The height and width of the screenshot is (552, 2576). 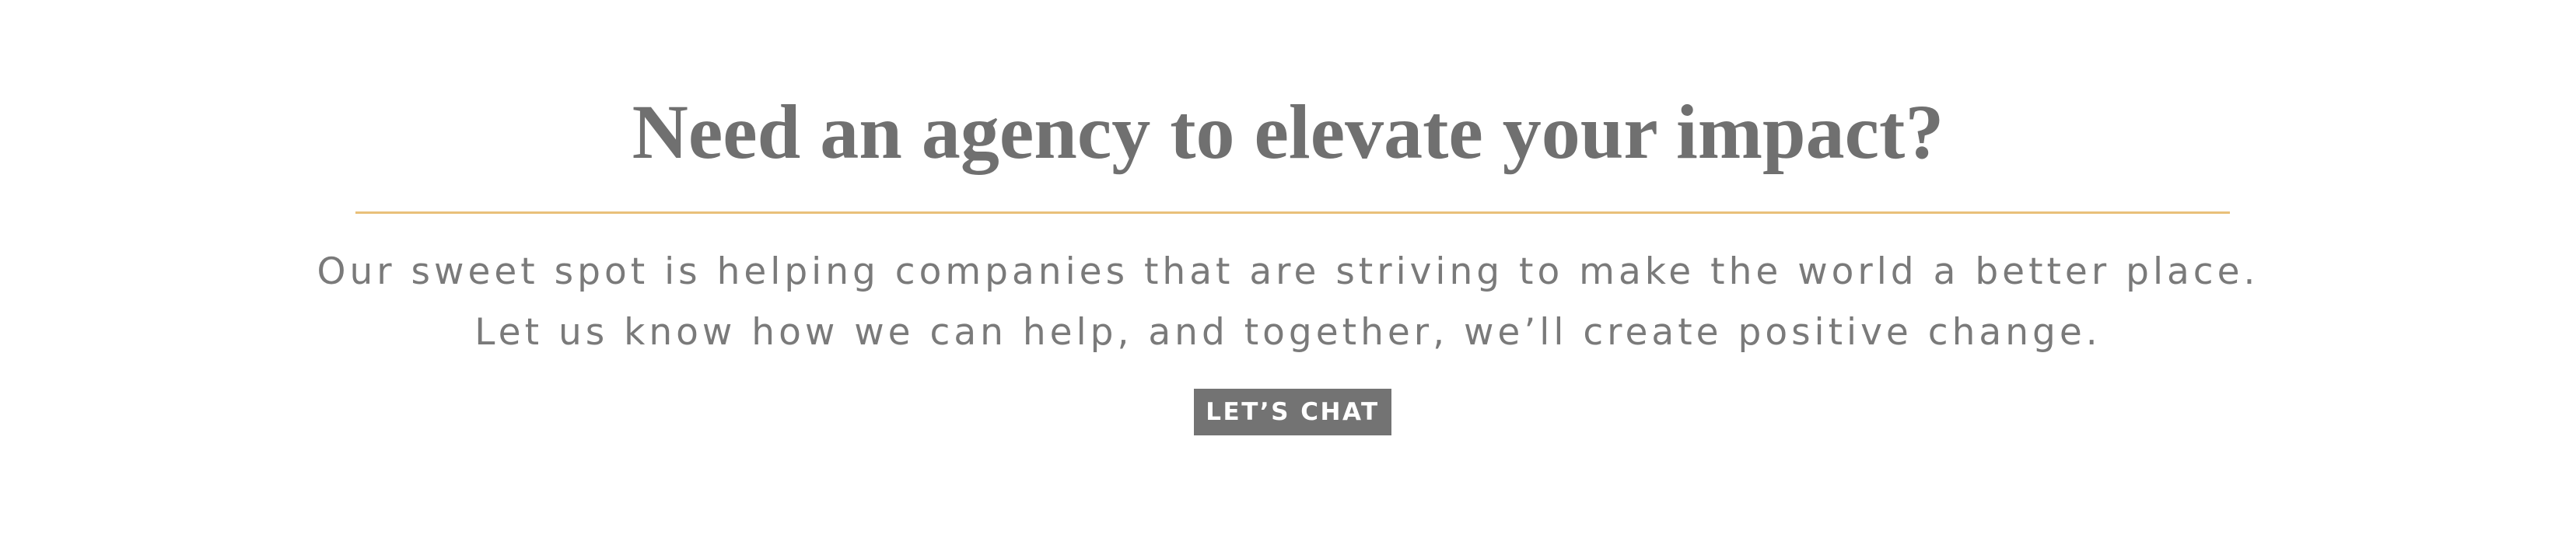 What do you see at coordinates (1293, 412) in the screenshot?
I see `lets-chat-button: LET’S CHAT` at bounding box center [1293, 412].